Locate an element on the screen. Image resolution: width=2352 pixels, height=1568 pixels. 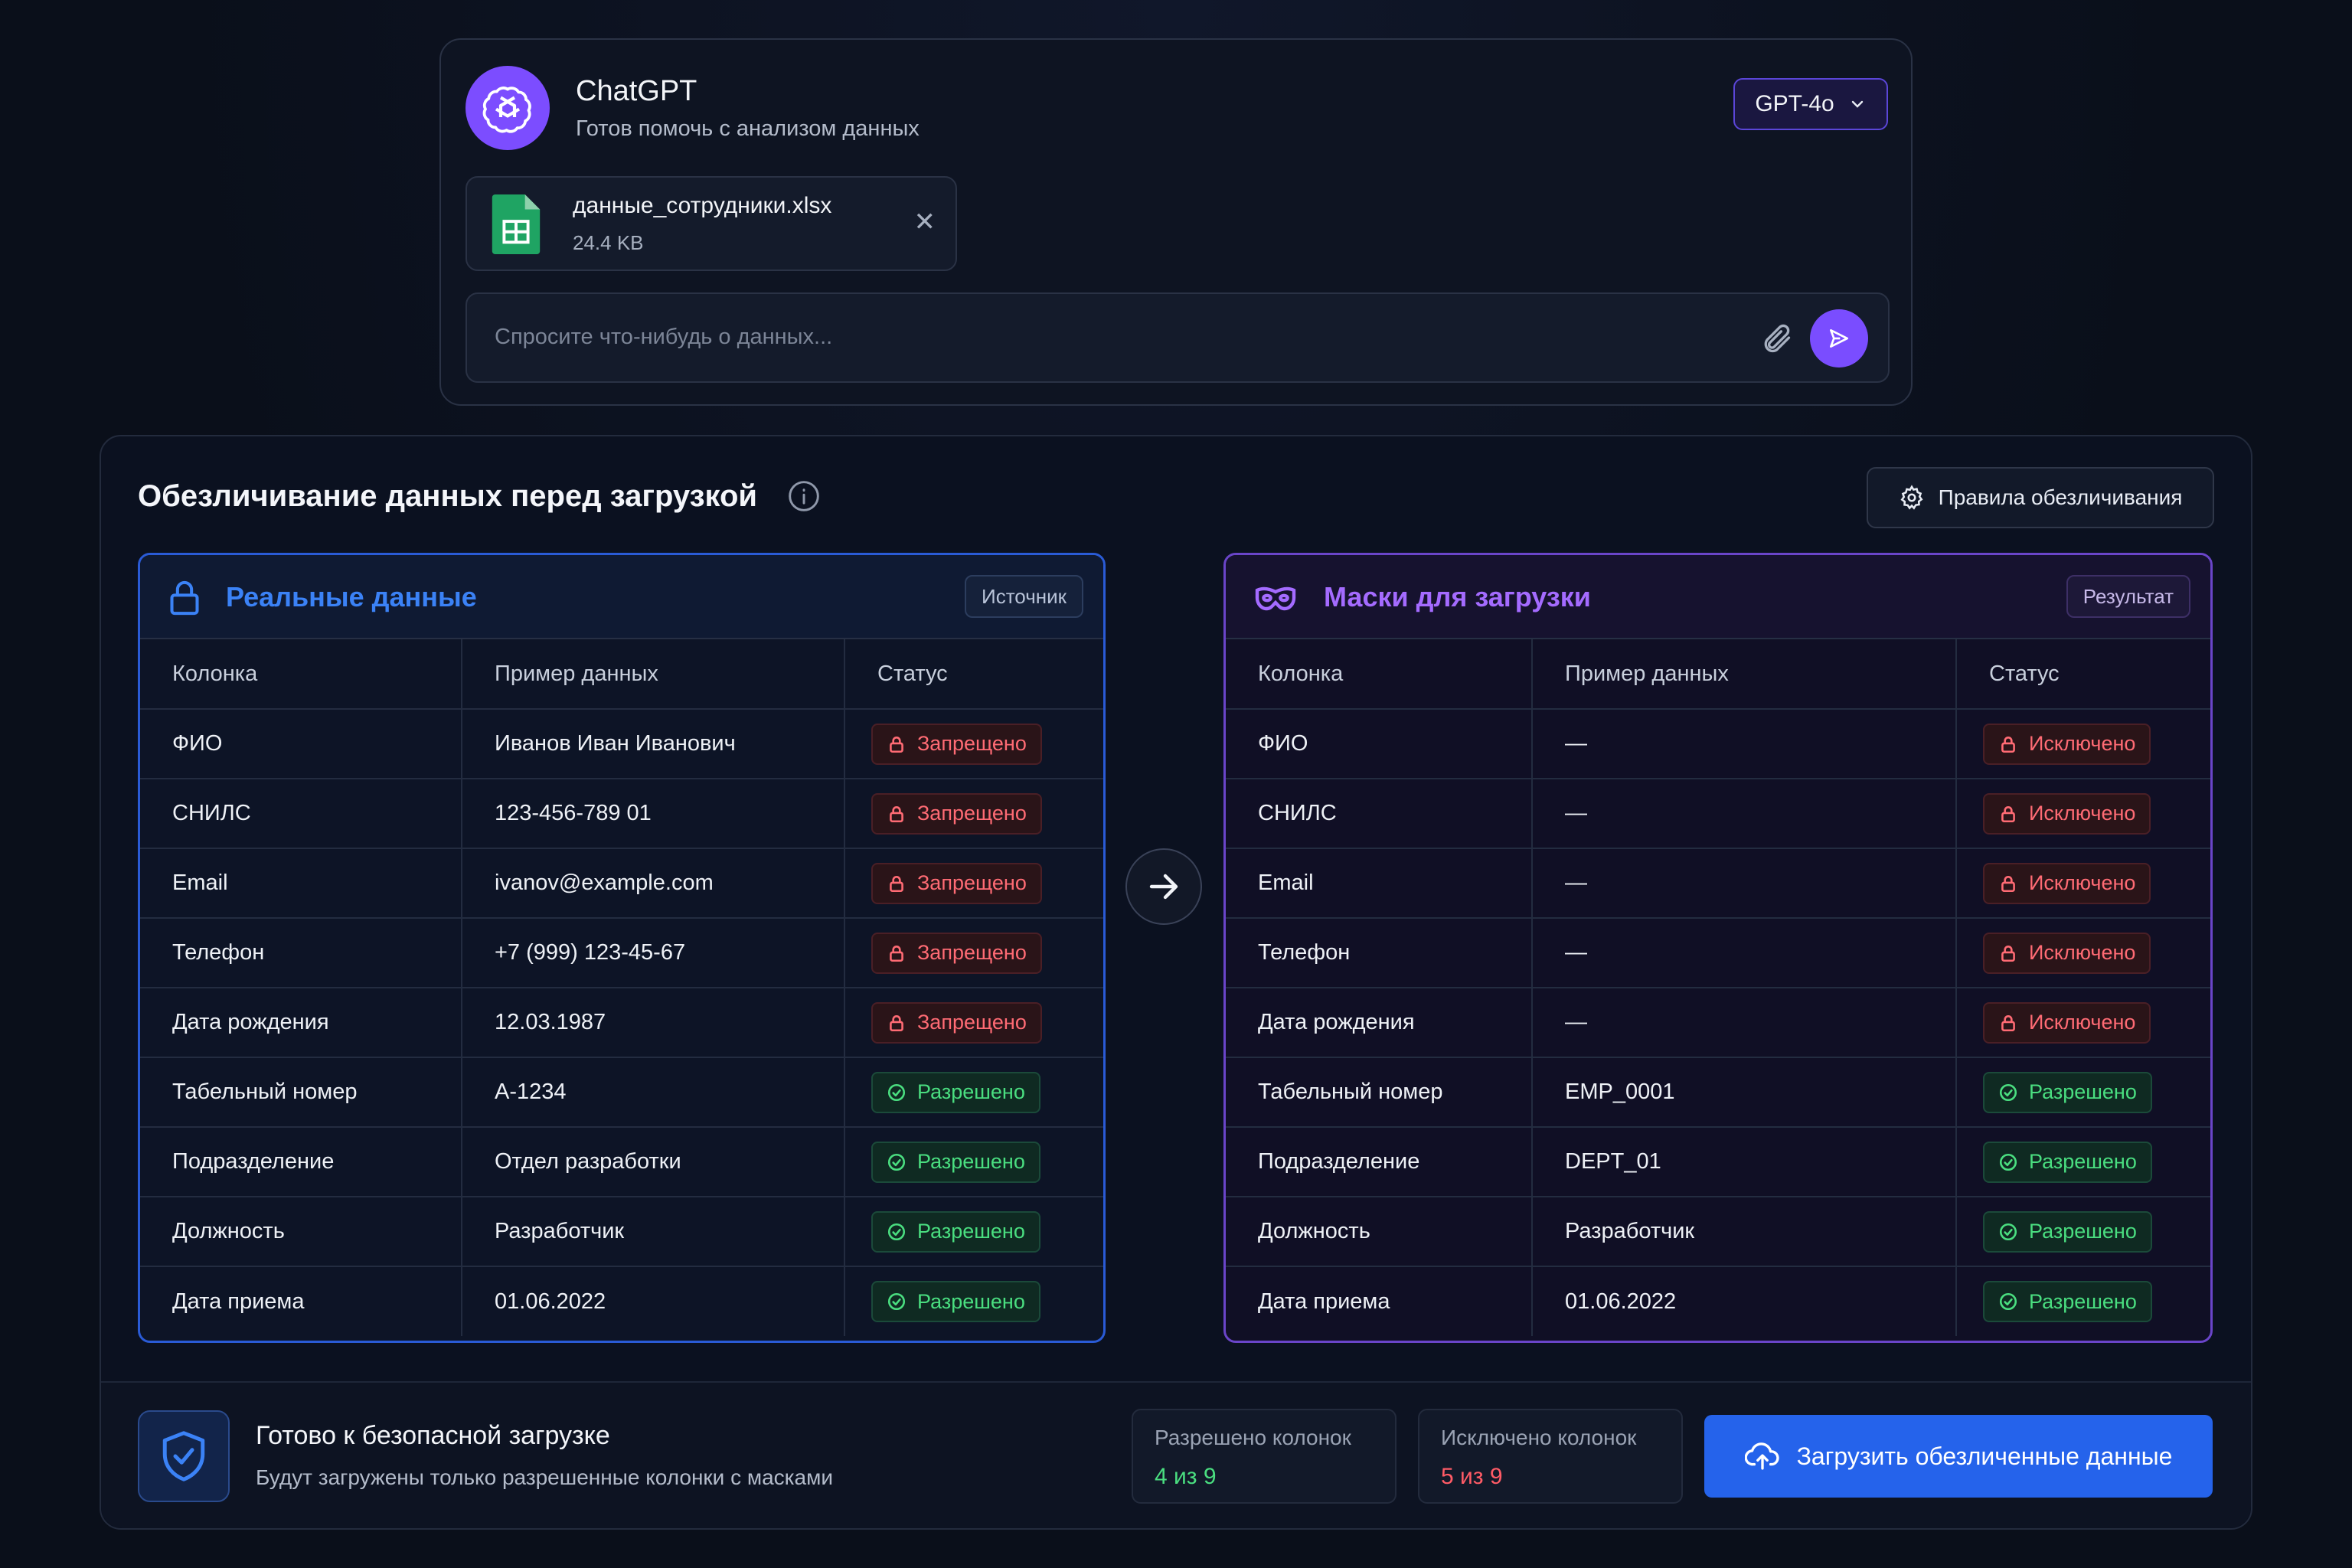
table-row: Дата рождения — Исключено is located at coordinates (1718, 1023).